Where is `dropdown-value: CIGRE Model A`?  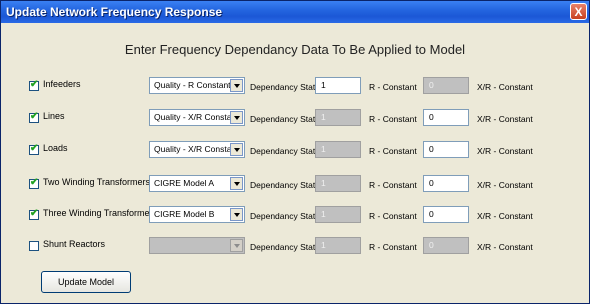 dropdown-value: CIGRE Model A is located at coordinates (184, 183).